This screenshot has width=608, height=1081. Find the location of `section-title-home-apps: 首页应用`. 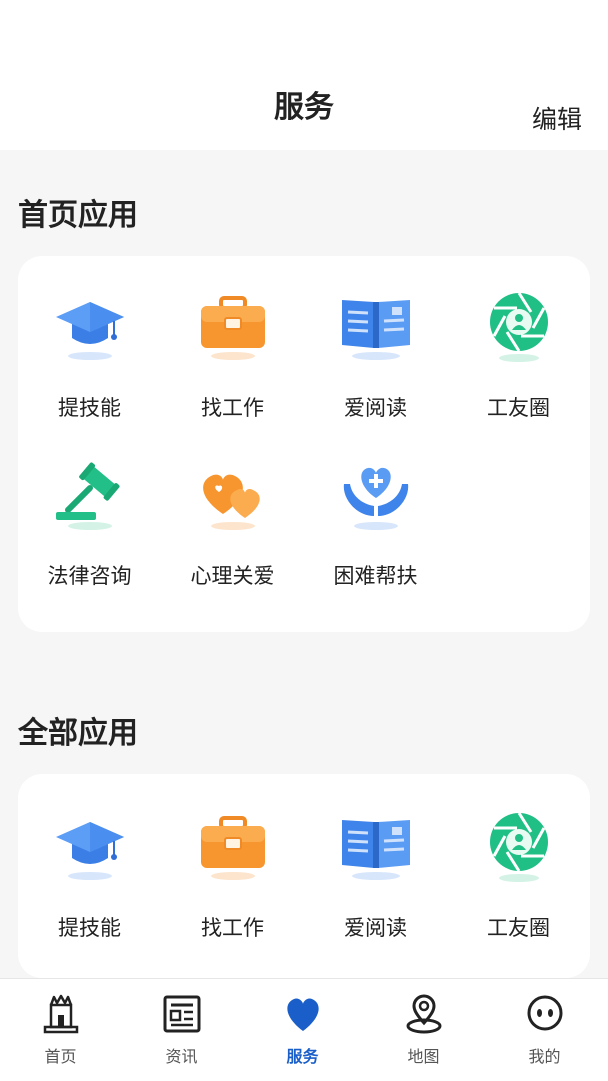

section-title-home-apps: 首页应用 is located at coordinates (78, 215).